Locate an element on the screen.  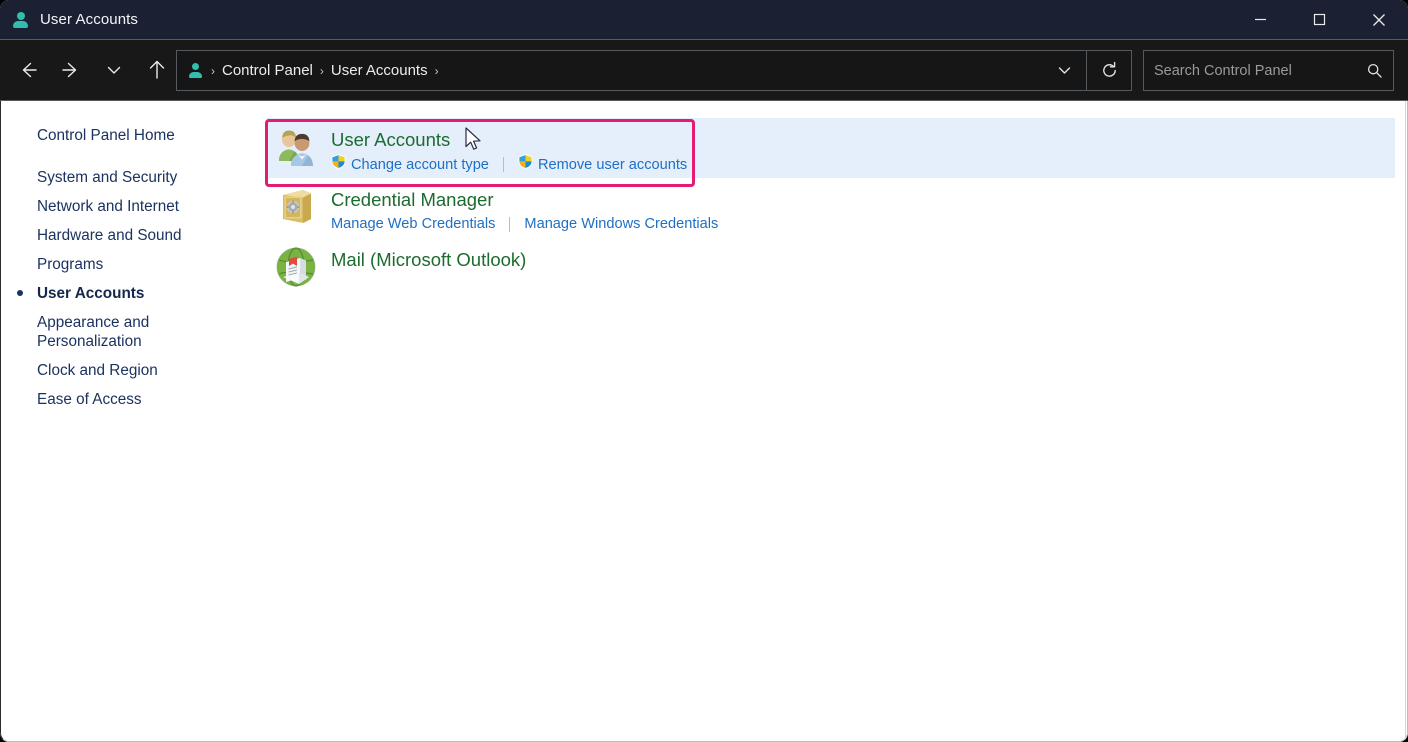
window-title: User Accounts is located at coordinates (89, 19).